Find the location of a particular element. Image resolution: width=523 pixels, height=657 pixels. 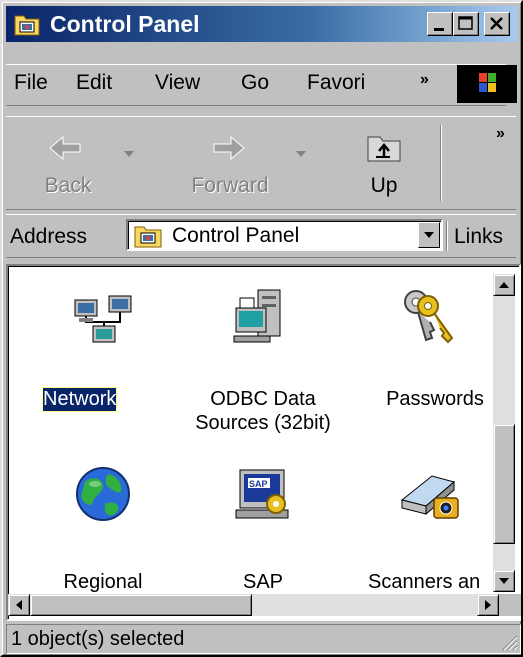

maximize-icon is located at coordinates (465, 23).